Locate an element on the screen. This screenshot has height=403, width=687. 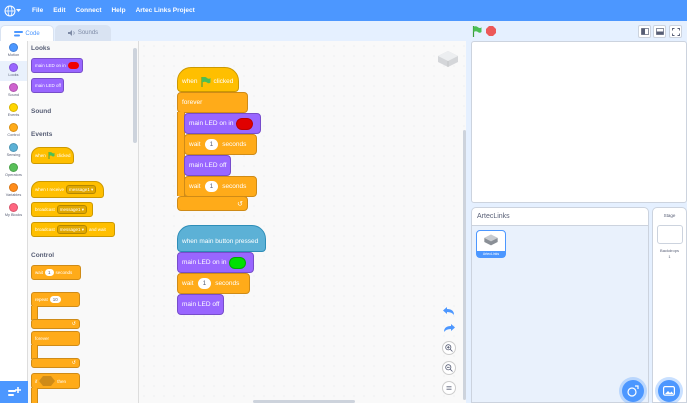
add-extension-button is located at coordinates (14, 392).